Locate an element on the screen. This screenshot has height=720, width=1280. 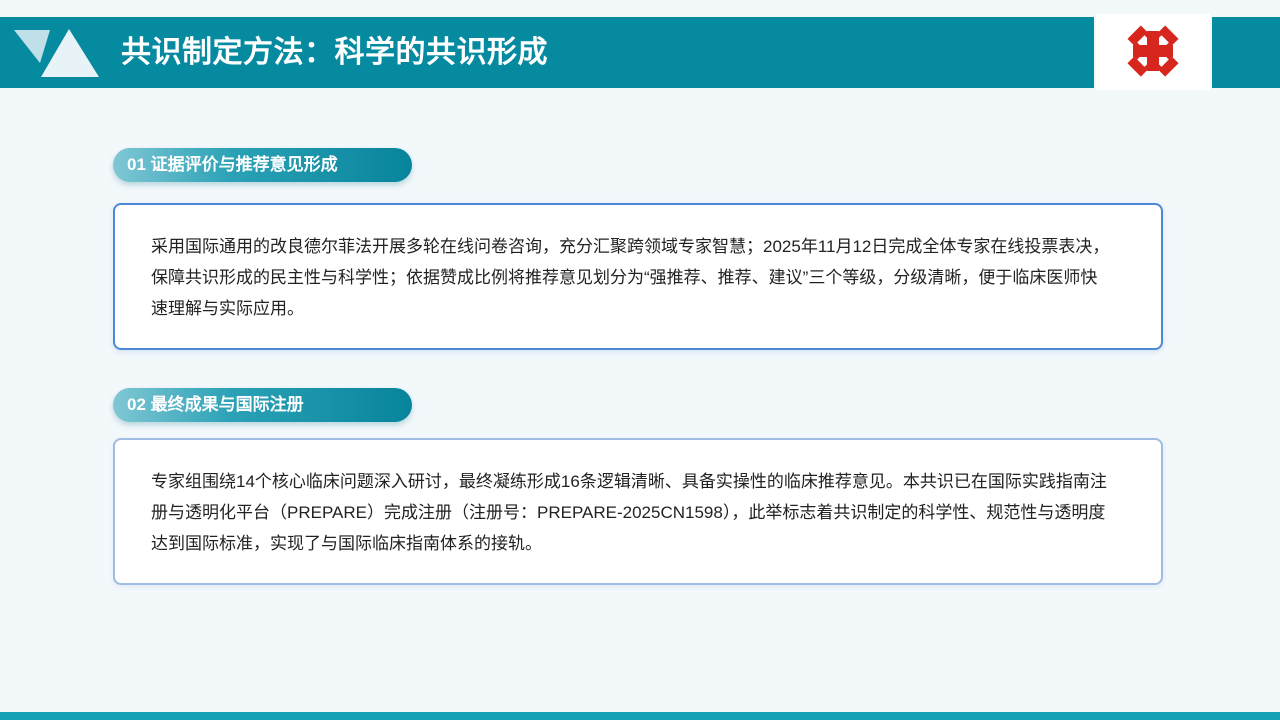
triangle-decoration-icon is located at coordinates (56, 53).